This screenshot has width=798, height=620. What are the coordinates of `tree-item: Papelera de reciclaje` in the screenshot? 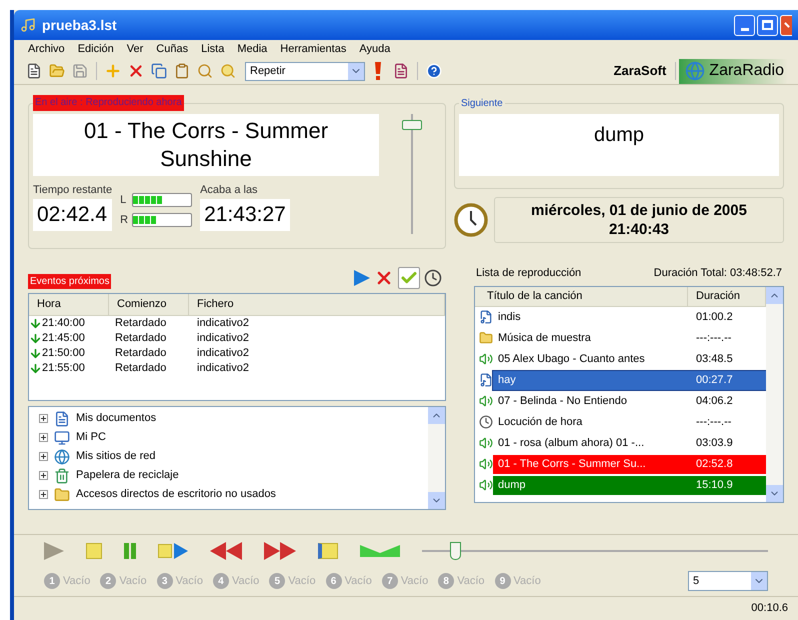 It's located at (127, 475).